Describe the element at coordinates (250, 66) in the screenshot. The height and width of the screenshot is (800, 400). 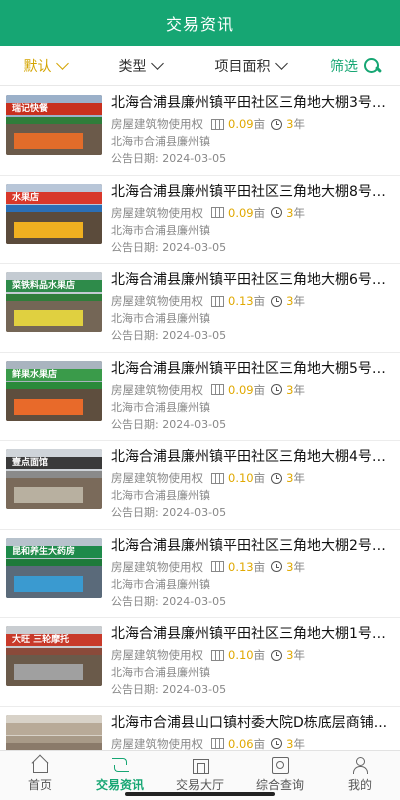
I see `area-dropdown: 项目面积` at that location.